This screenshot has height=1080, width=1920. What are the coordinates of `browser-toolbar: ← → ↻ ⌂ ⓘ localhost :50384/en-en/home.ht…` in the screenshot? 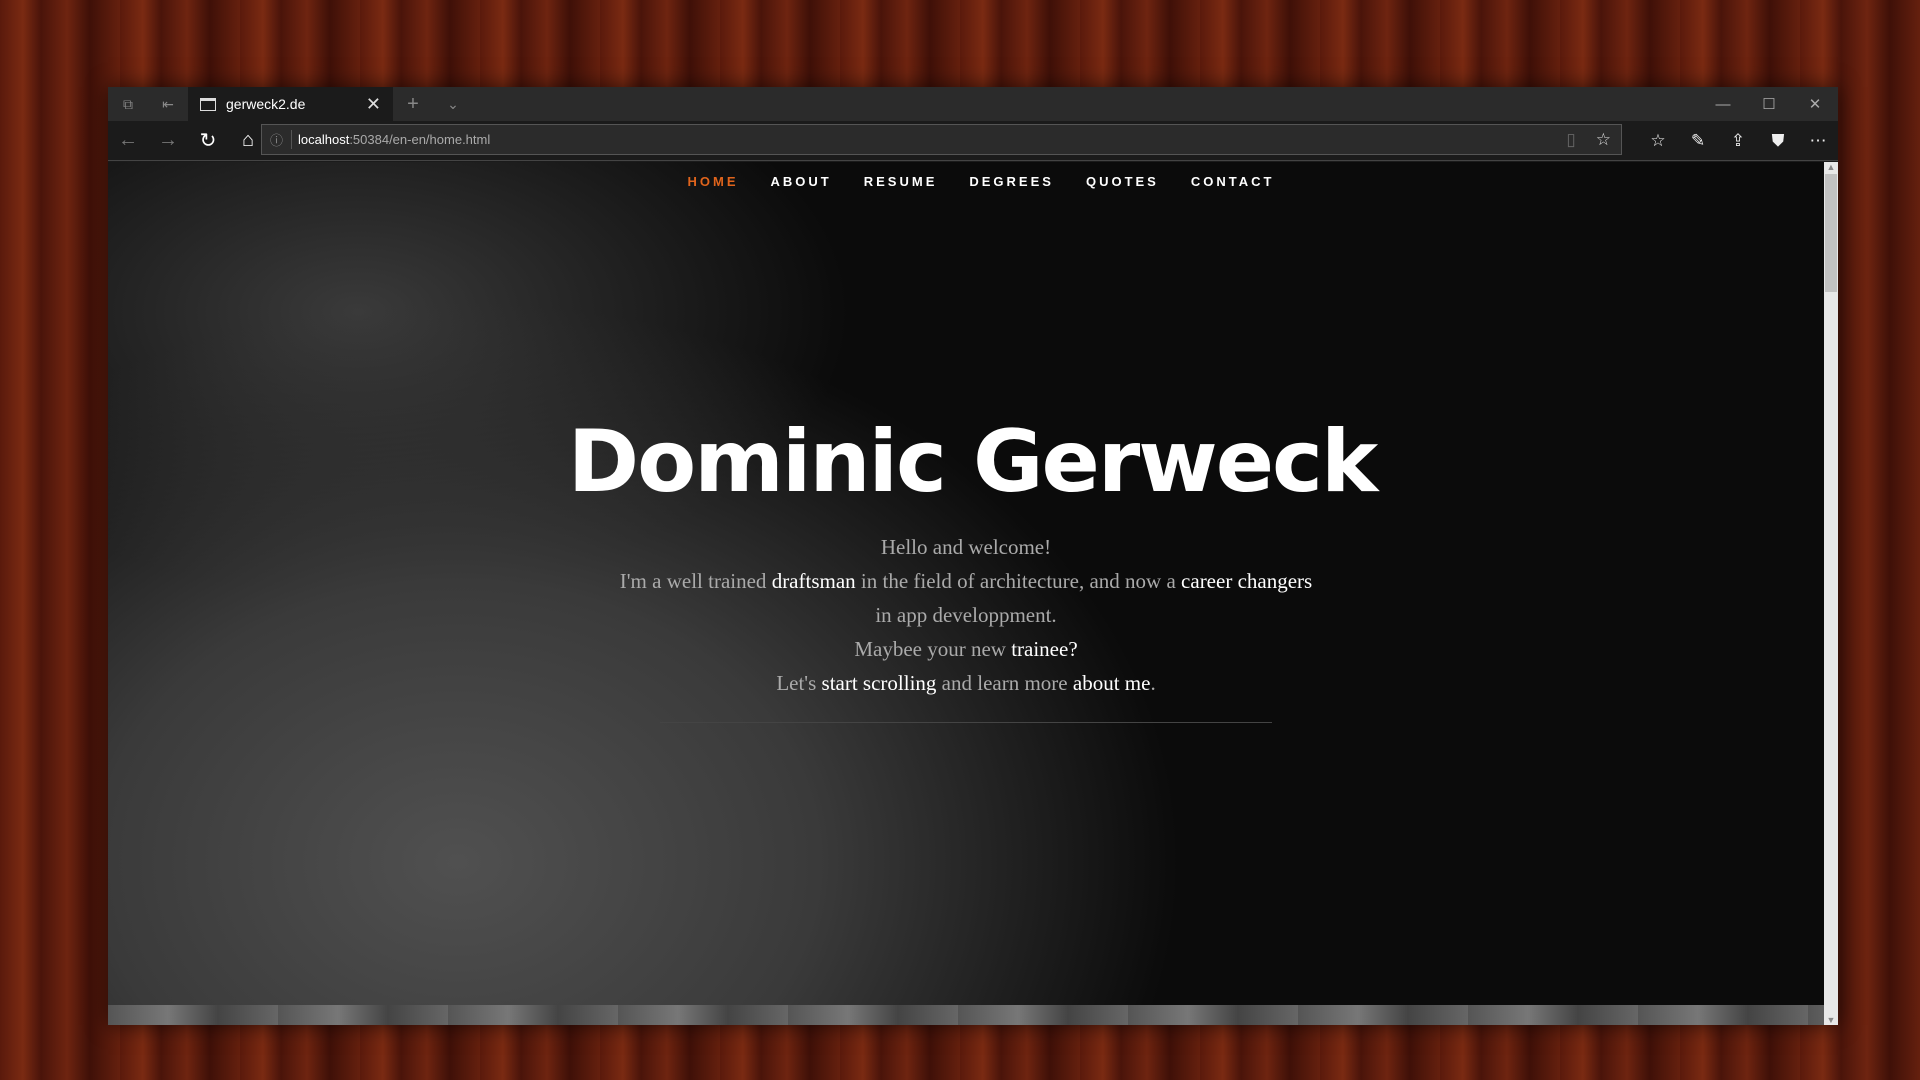 It's located at (973, 141).